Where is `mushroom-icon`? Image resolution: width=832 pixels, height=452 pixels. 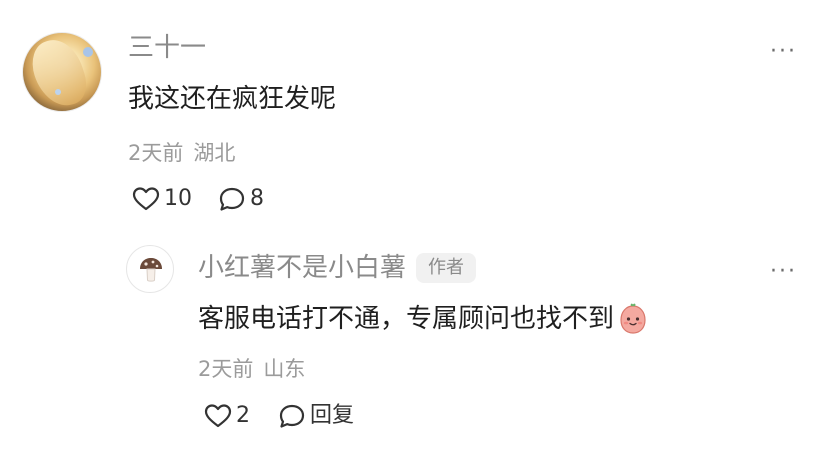 mushroom-icon is located at coordinates (151, 270).